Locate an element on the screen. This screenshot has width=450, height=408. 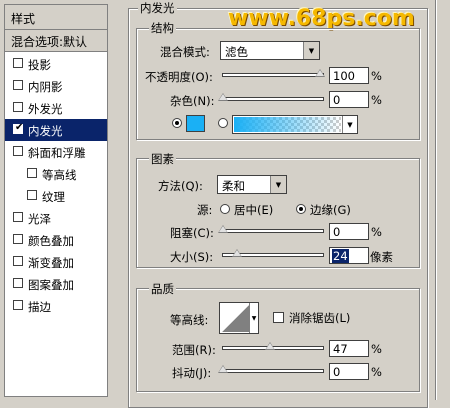
opacity-value: 100 is located at coordinates (344, 76).